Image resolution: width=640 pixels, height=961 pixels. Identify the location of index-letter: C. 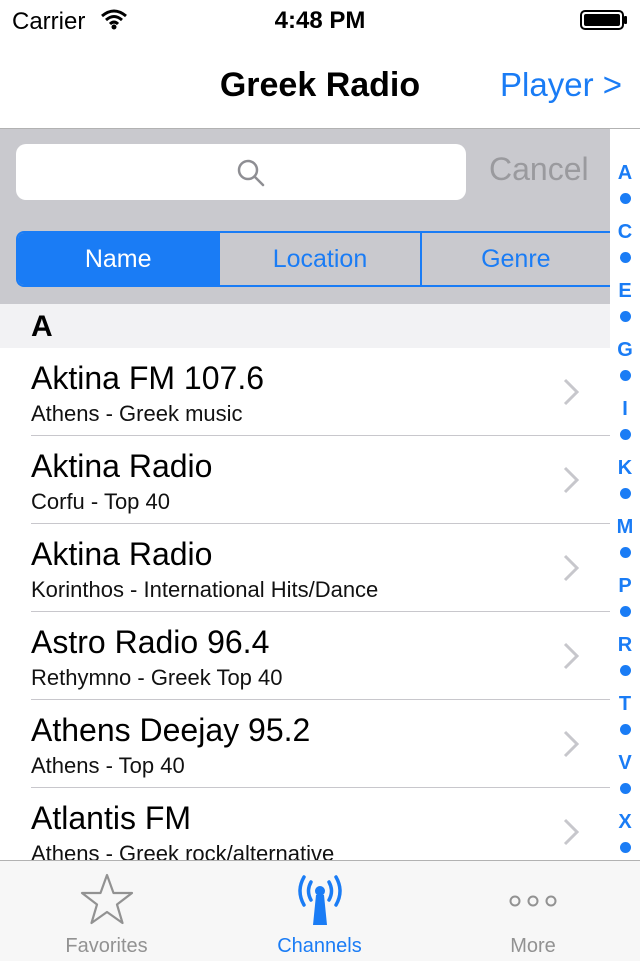
(625, 232).